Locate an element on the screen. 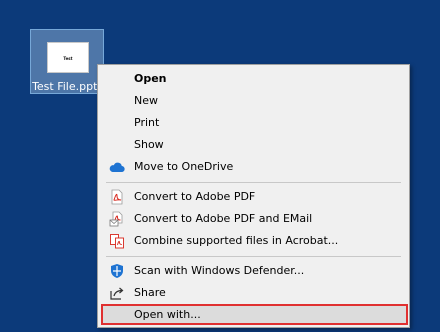 This screenshot has height=332, width=440. menu-item-label: Share is located at coordinates (150, 292).